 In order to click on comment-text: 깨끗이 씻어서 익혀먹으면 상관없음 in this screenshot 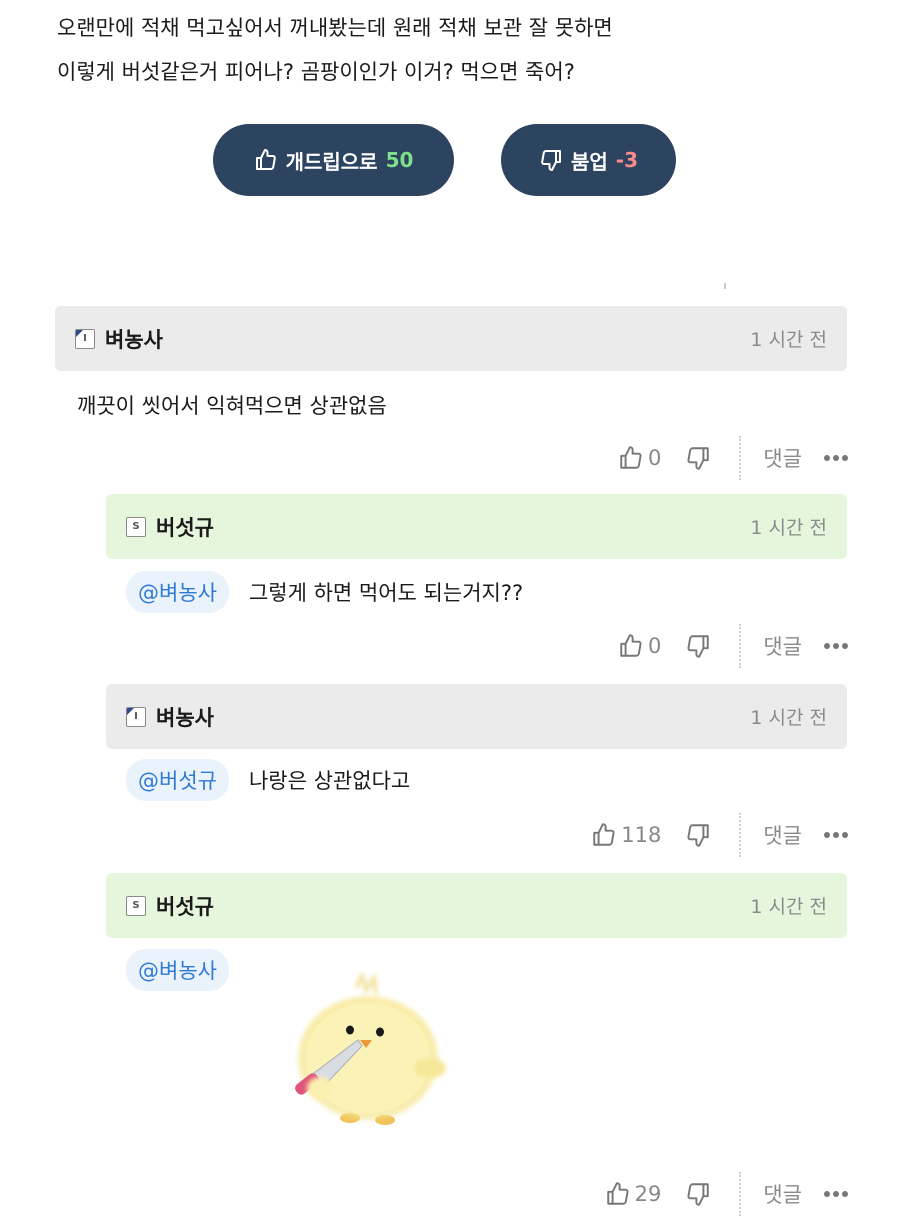, I will do `click(232, 406)`.